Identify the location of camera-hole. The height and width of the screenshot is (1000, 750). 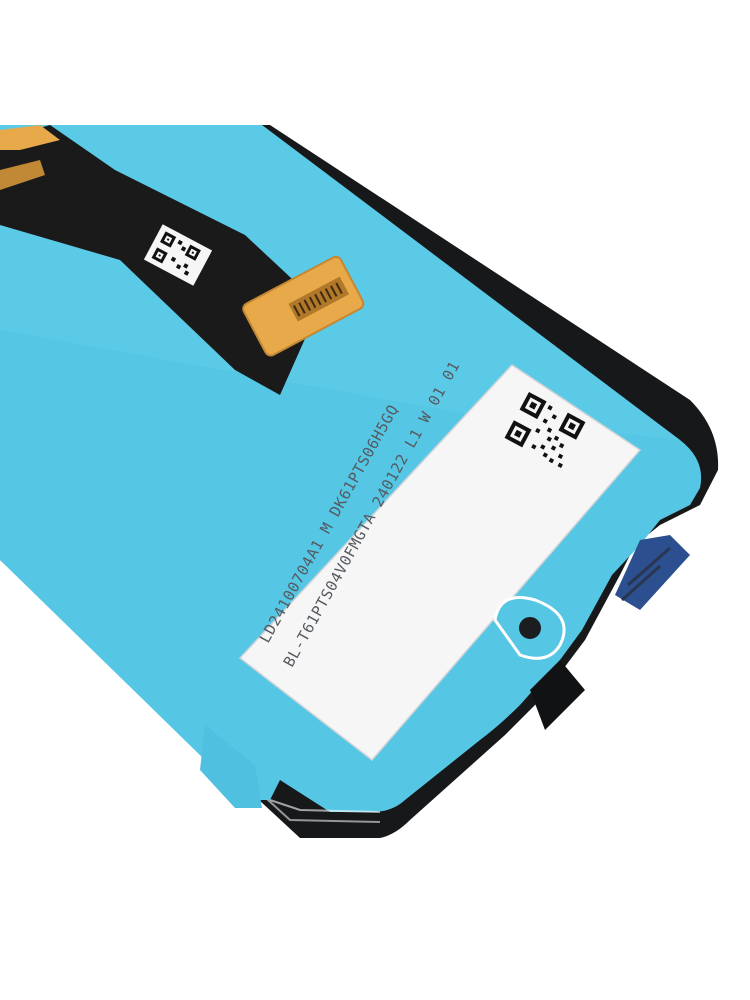
(530, 628).